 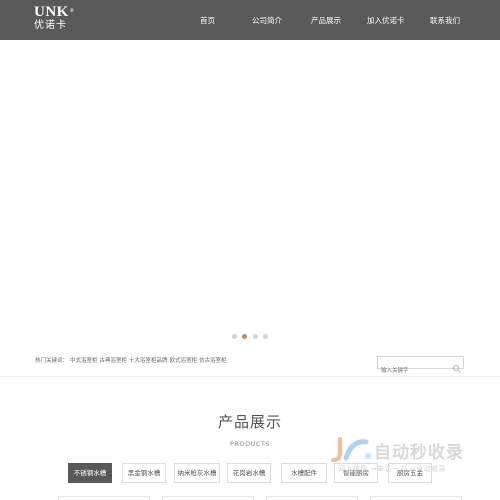 I want to click on watermark-badge: 自动秒收录 网上链接 →来访一次 →自动收录, so click(x=408, y=456).